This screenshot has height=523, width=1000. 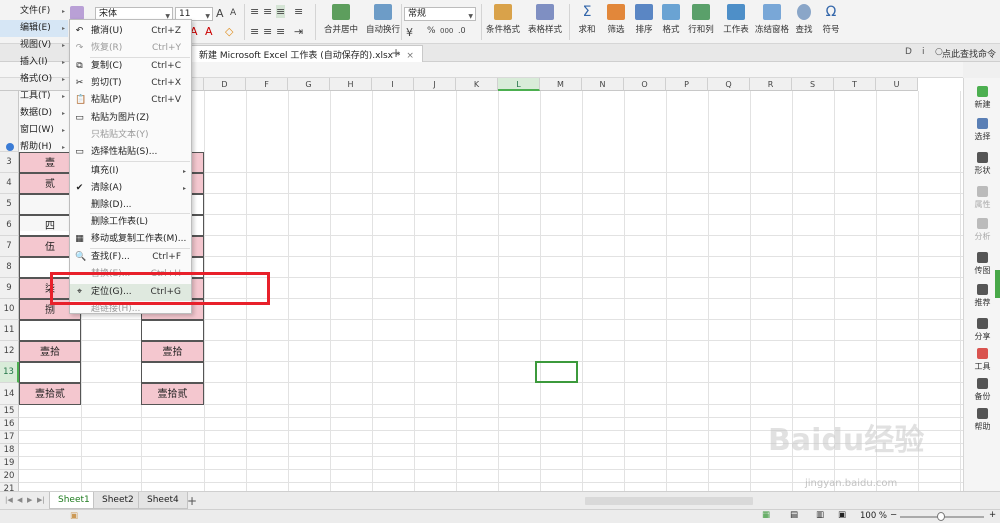 What do you see at coordinates (561, 84) in the screenshot?
I see `column-header-m: M` at bounding box center [561, 84].